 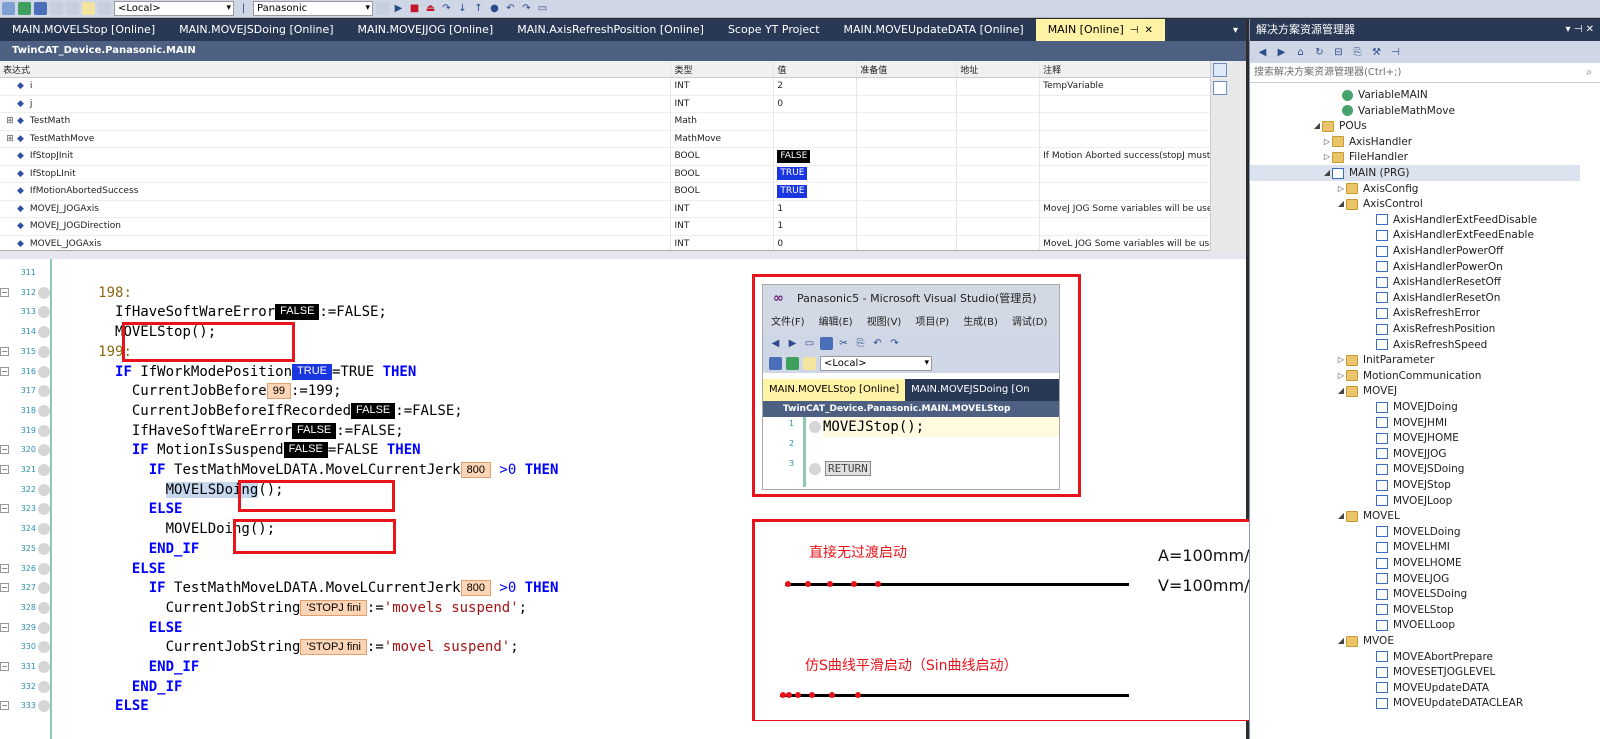 I want to click on undo-icon: ↶, so click(x=510, y=8).